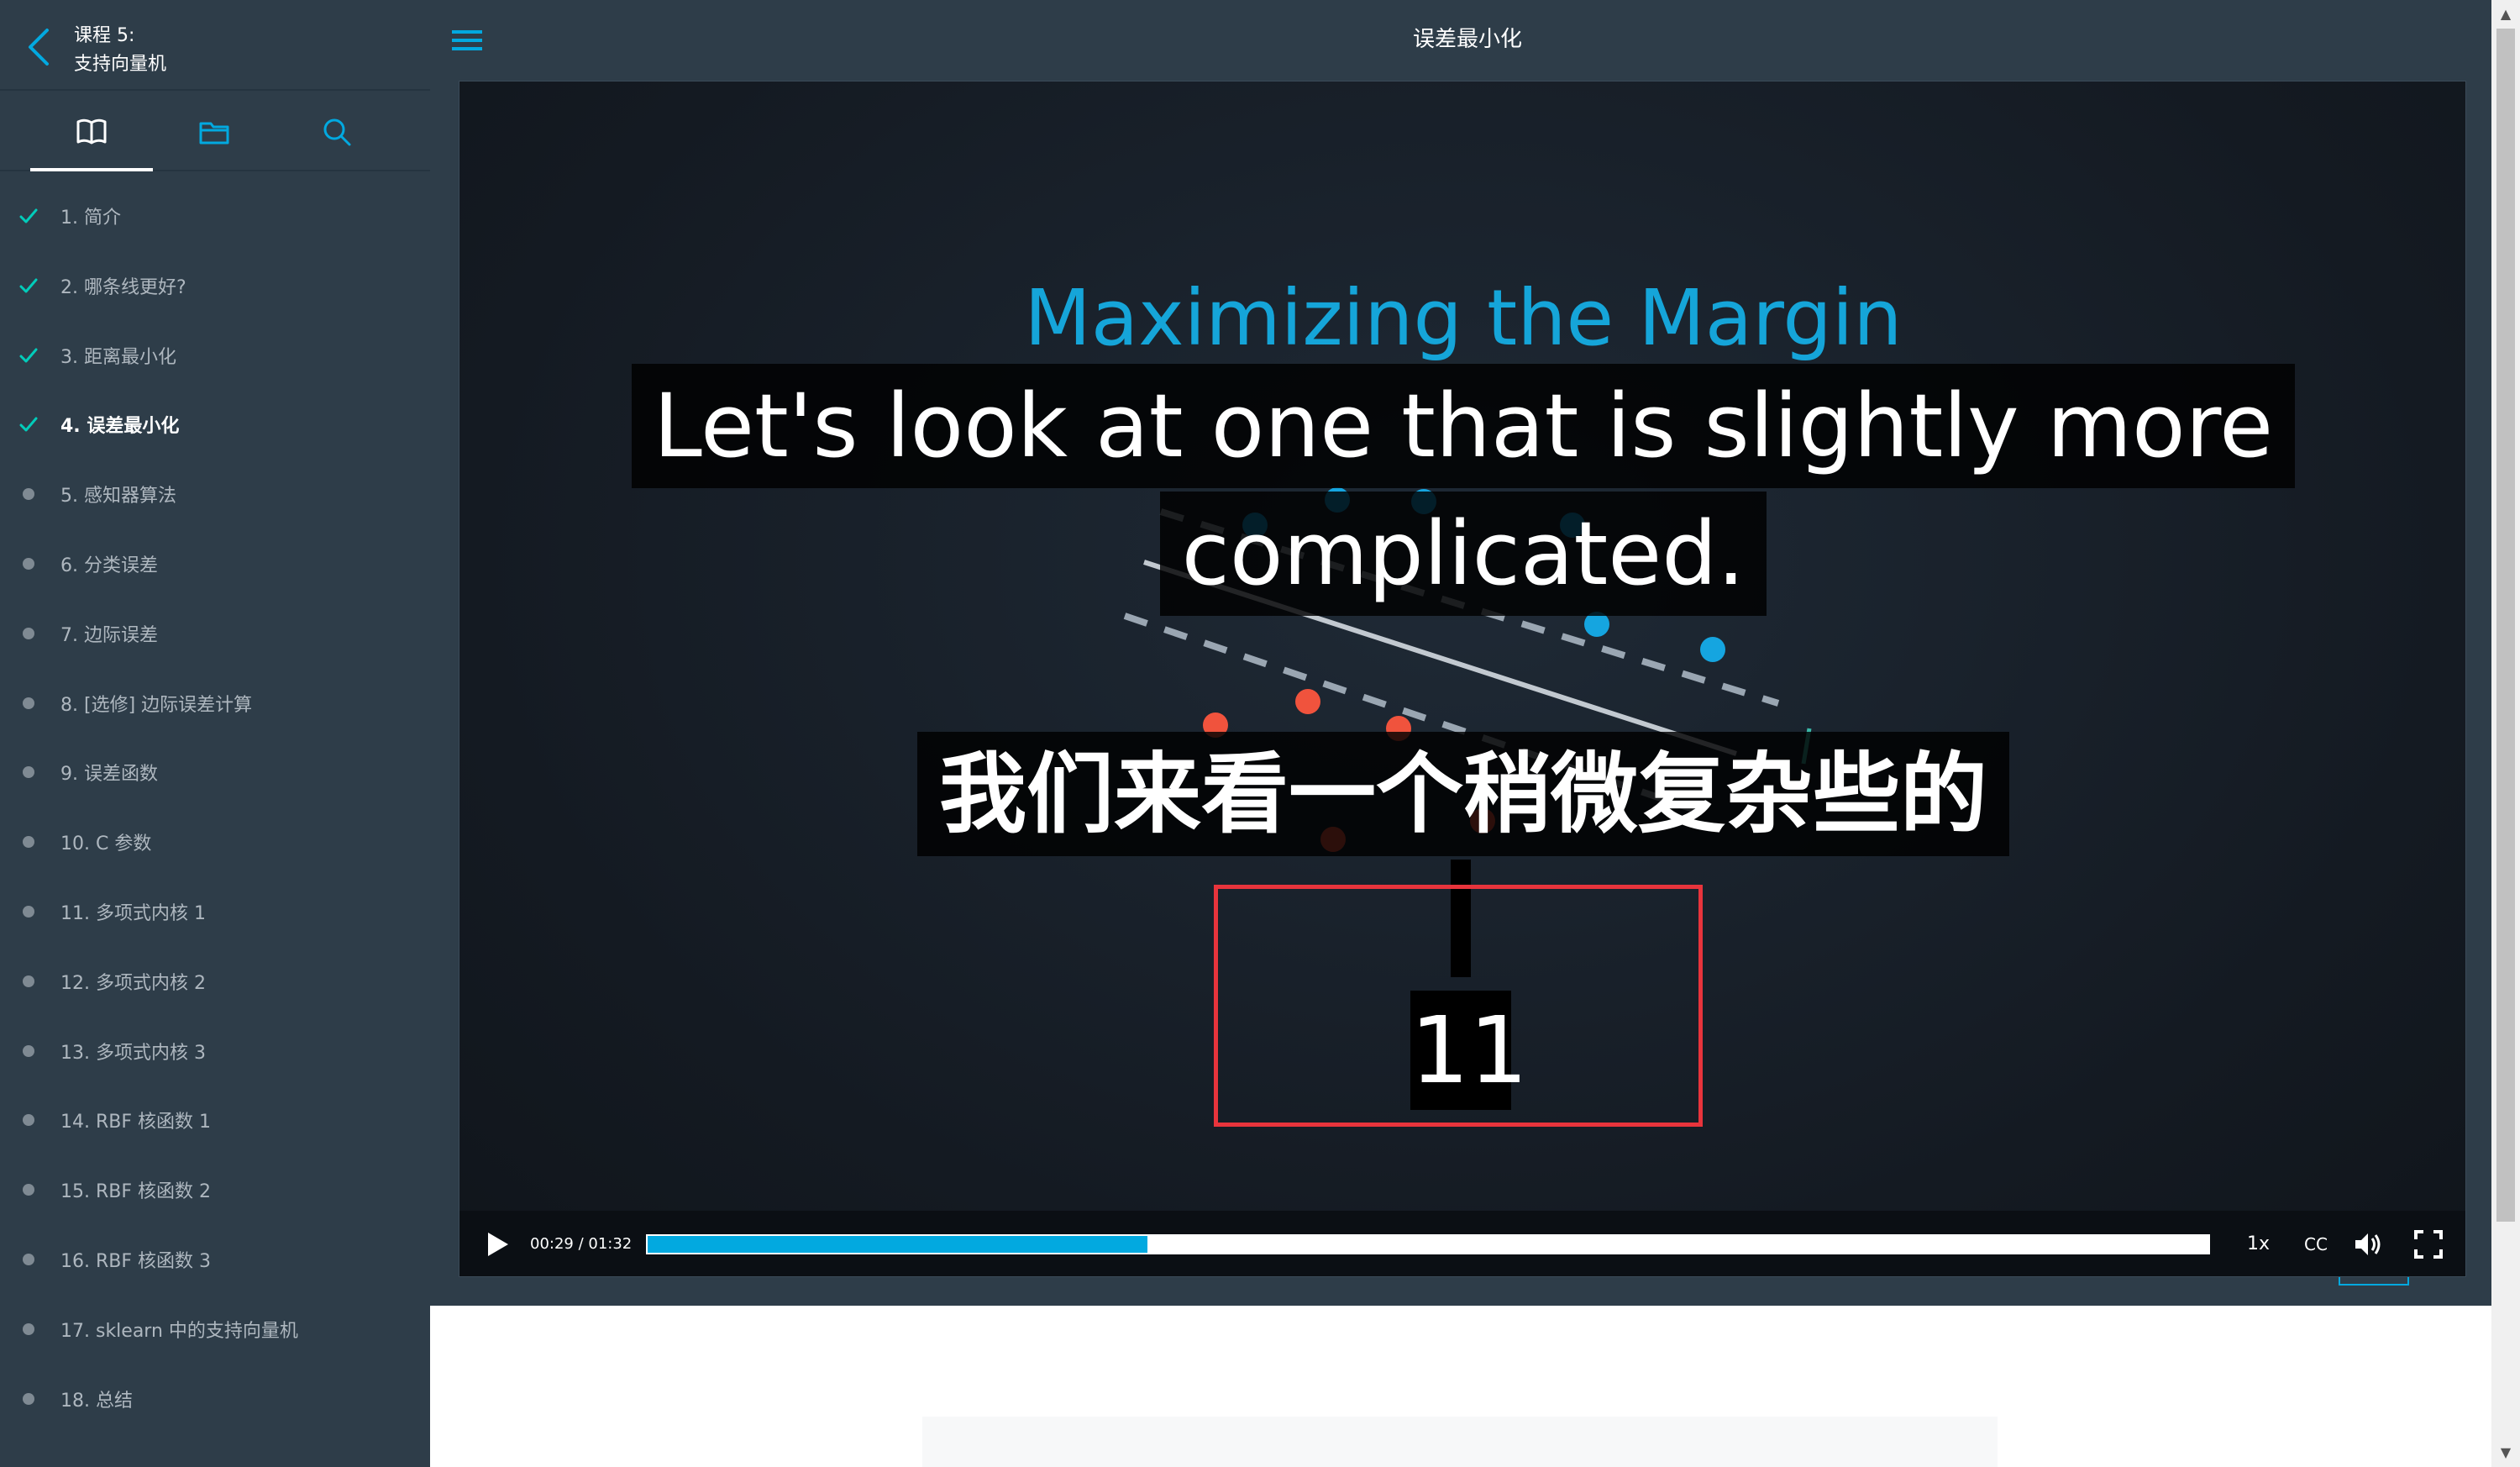 This screenshot has width=2520, height=1467. I want to click on lesson-label: 15. RBF 核函数 2, so click(135, 1192).